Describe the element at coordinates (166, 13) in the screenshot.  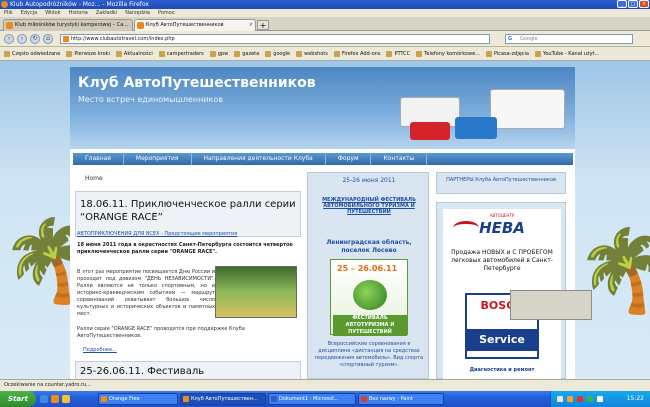
I see `menu-help: Pomoc` at that location.